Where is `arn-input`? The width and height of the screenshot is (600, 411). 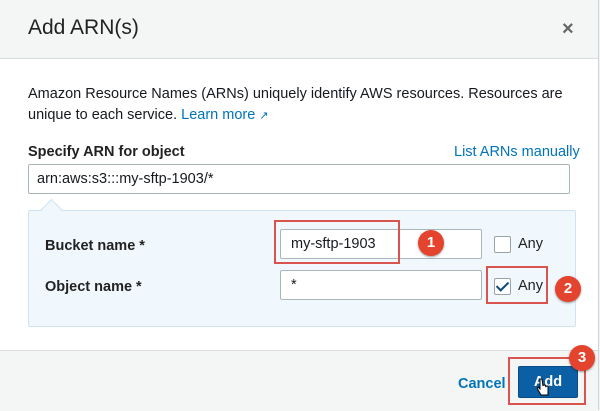 arn-input is located at coordinates (299, 179).